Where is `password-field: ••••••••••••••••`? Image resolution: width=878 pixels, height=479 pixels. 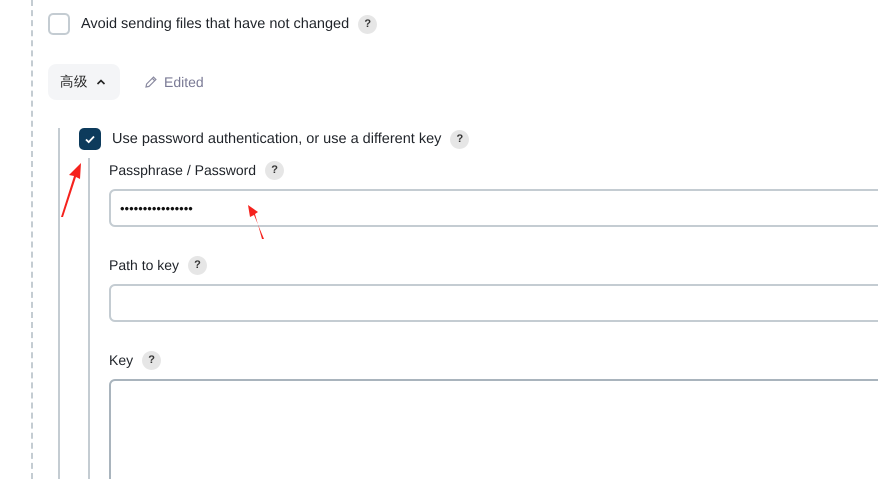 password-field: •••••••••••••••• is located at coordinates (493, 208).